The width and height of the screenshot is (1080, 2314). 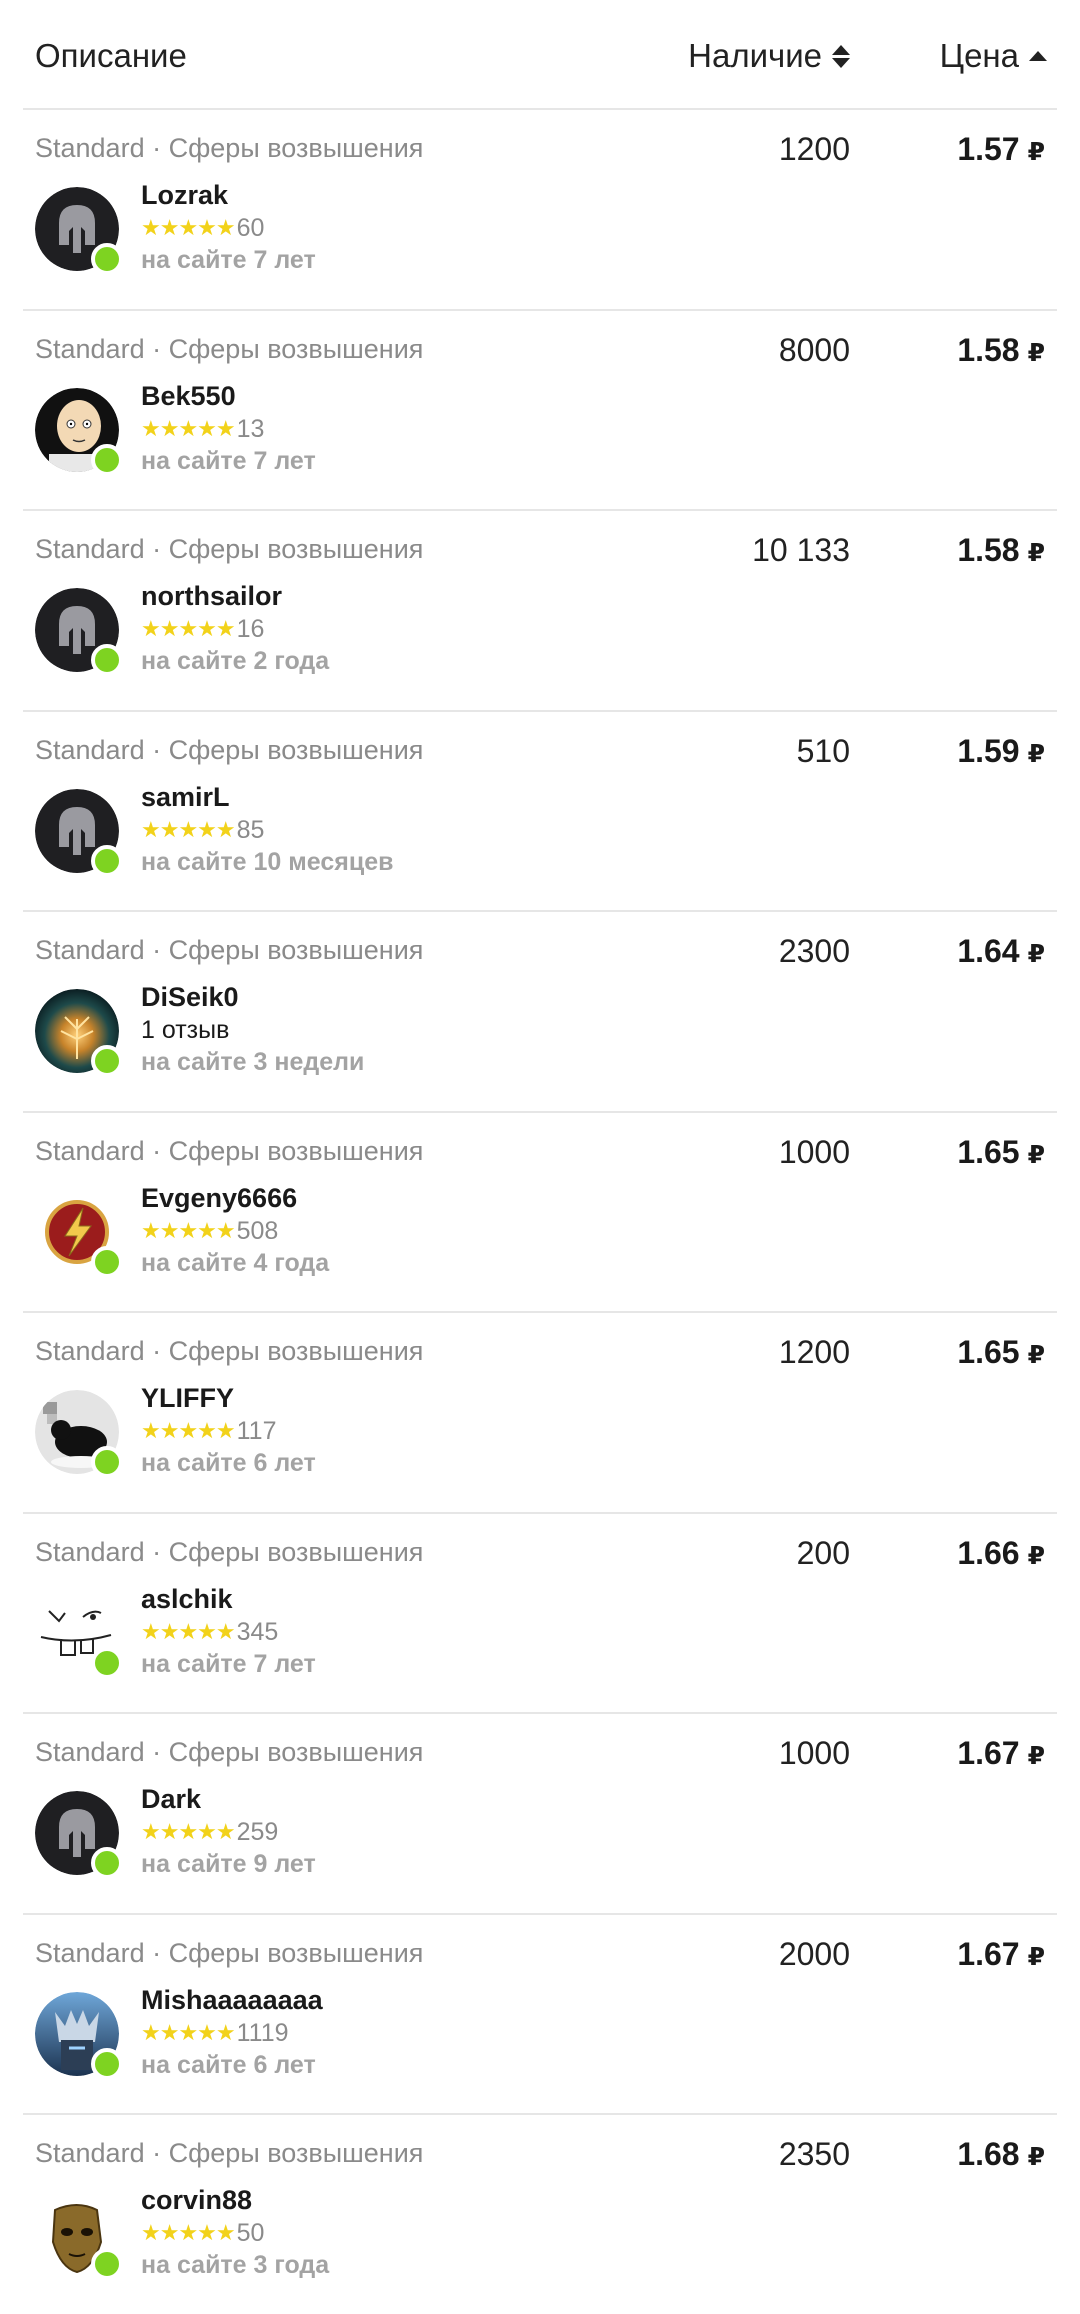 What do you see at coordinates (250, 228) in the screenshot?
I see `review-count: 60` at bounding box center [250, 228].